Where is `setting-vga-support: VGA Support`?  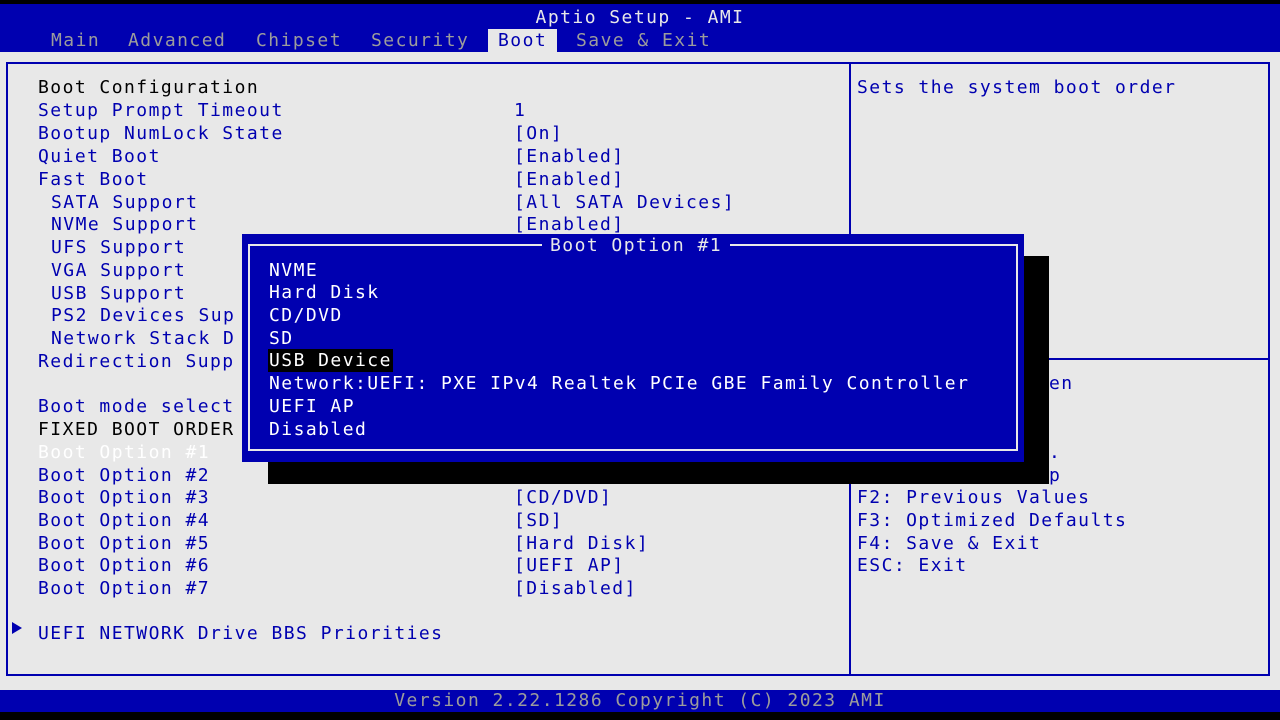
setting-vga-support: VGA Support is located at coordinates (118, 270).